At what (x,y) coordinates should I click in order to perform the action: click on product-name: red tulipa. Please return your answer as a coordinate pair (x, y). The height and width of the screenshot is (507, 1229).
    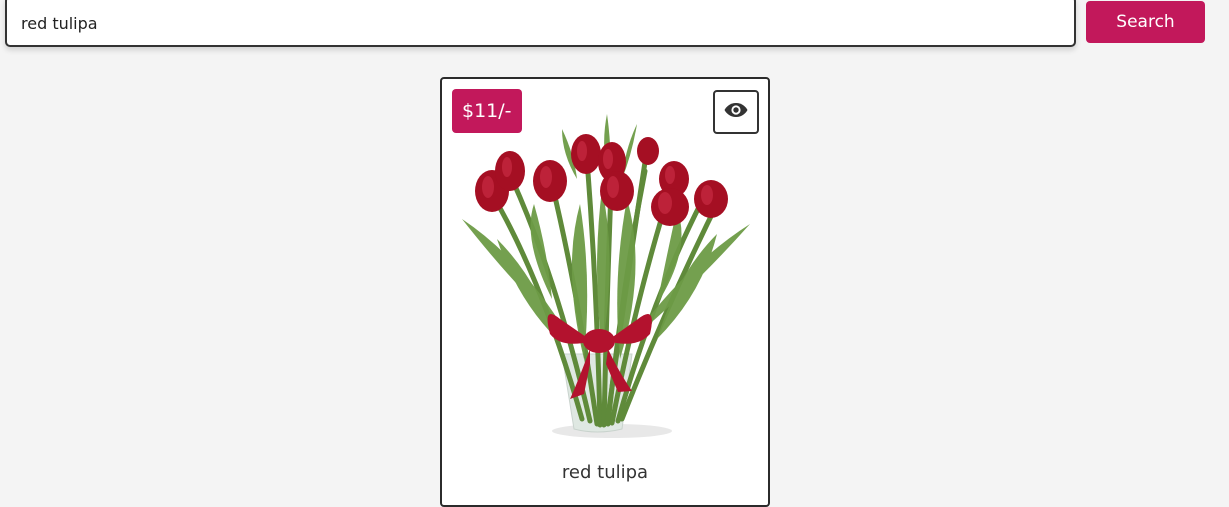
    Looking at the image, I should click on (605, 472).